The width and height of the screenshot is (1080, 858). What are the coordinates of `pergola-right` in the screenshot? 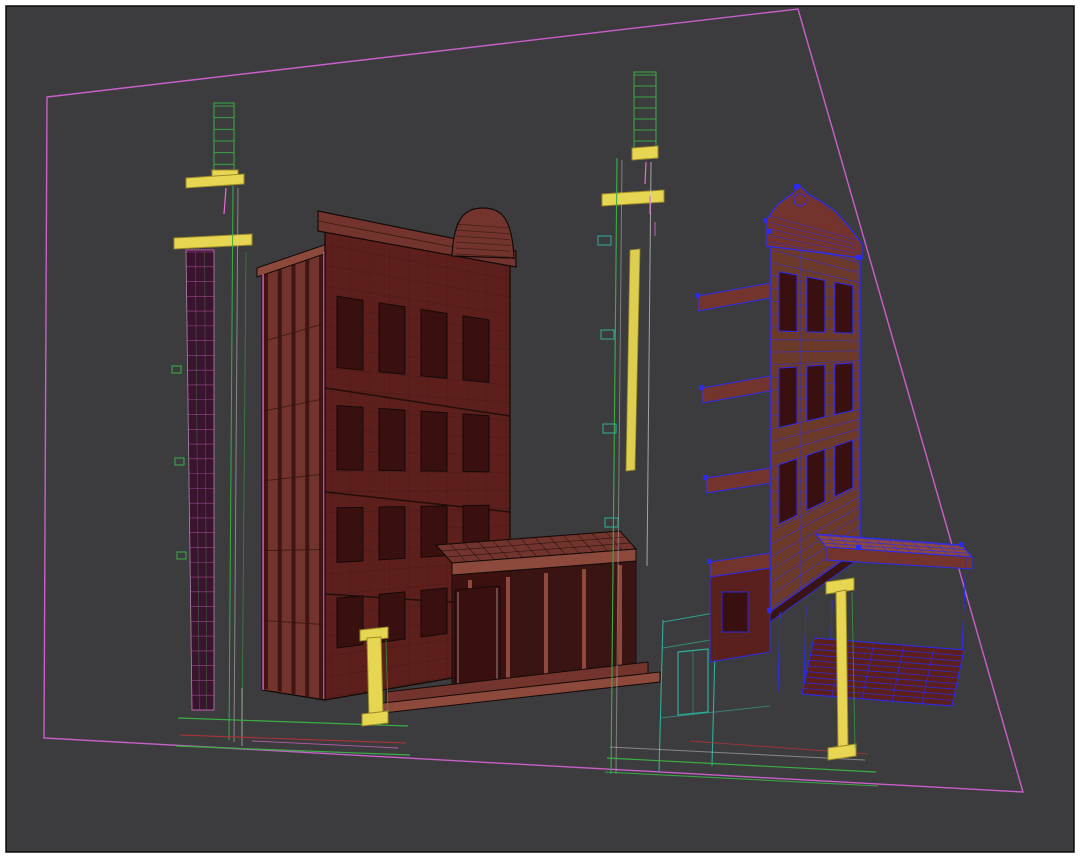 It's located at (883, 672).